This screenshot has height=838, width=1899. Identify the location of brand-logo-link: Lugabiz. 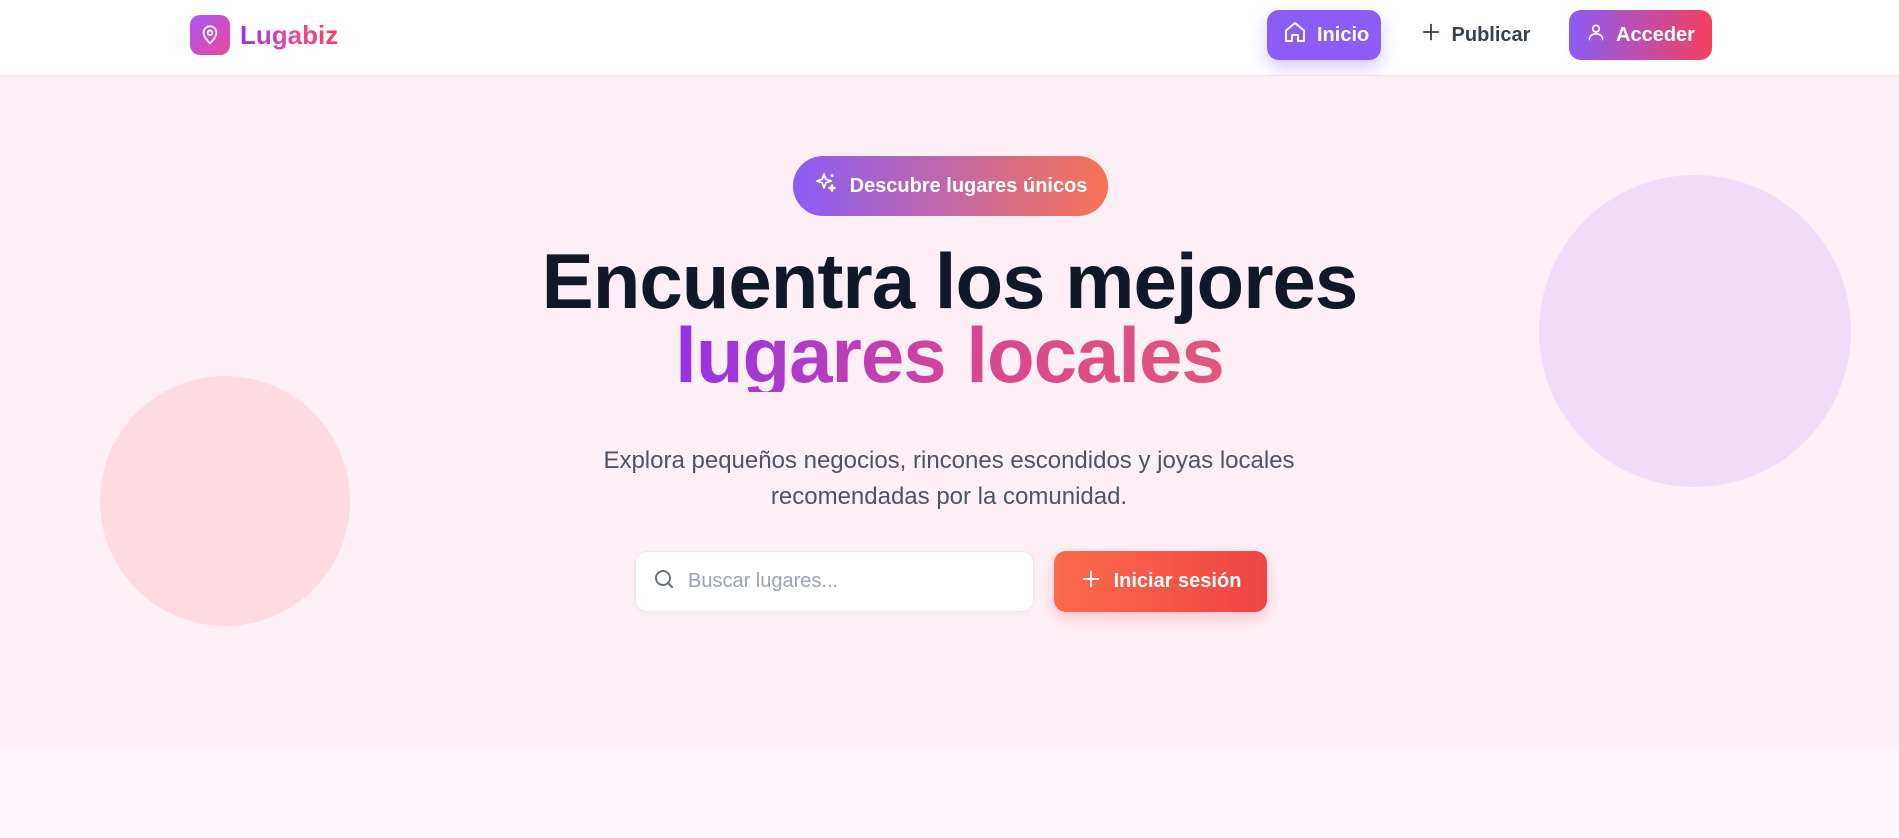
(264, 35).